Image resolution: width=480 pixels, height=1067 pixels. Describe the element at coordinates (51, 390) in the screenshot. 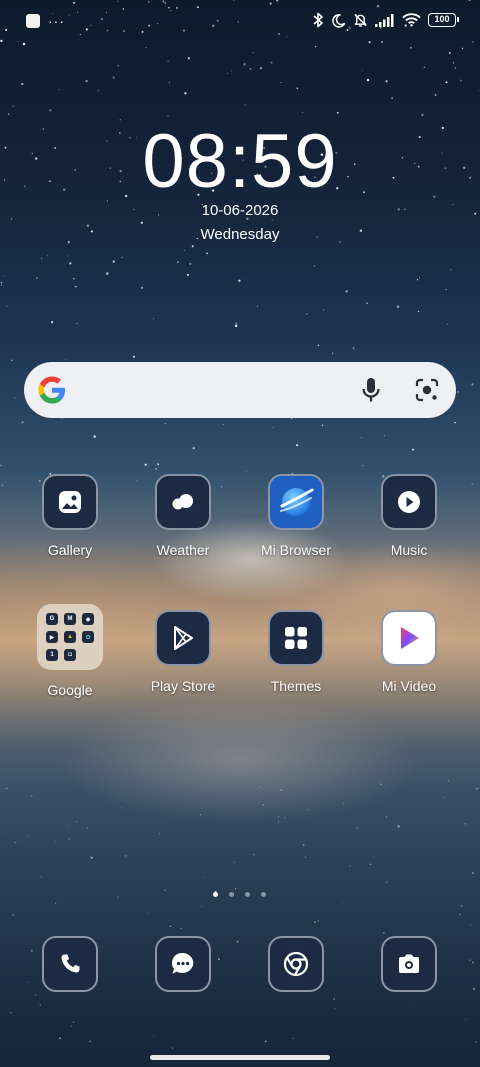

I see `google-g-icon` at that location.